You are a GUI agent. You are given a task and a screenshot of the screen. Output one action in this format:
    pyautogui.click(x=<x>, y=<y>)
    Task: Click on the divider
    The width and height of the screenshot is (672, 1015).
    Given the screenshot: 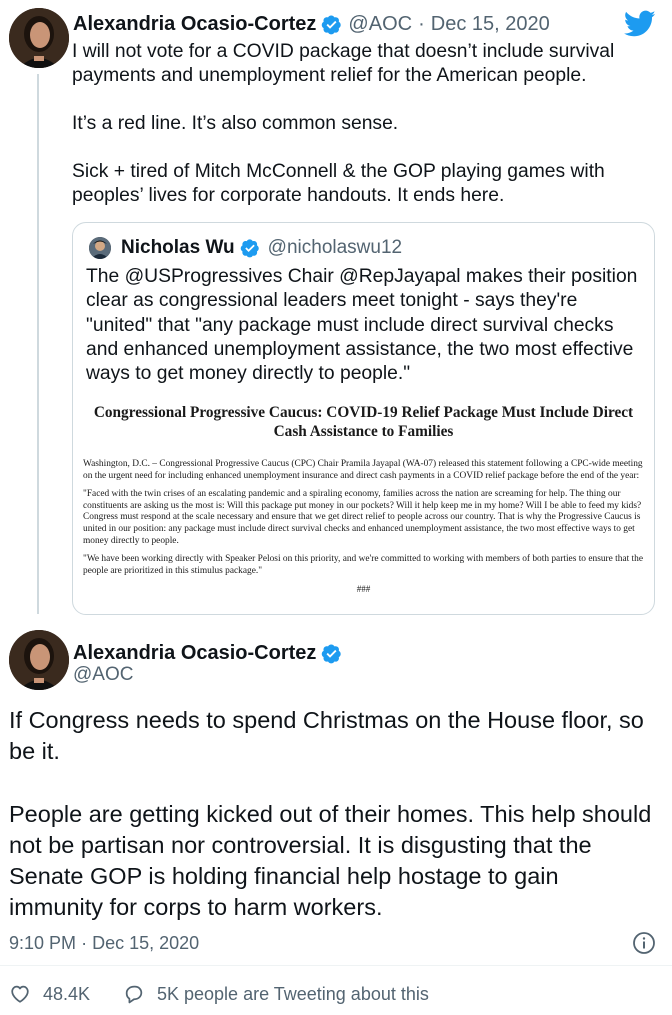 What is the action you would take?
    pyautogui.click(x=336, y=965)
    